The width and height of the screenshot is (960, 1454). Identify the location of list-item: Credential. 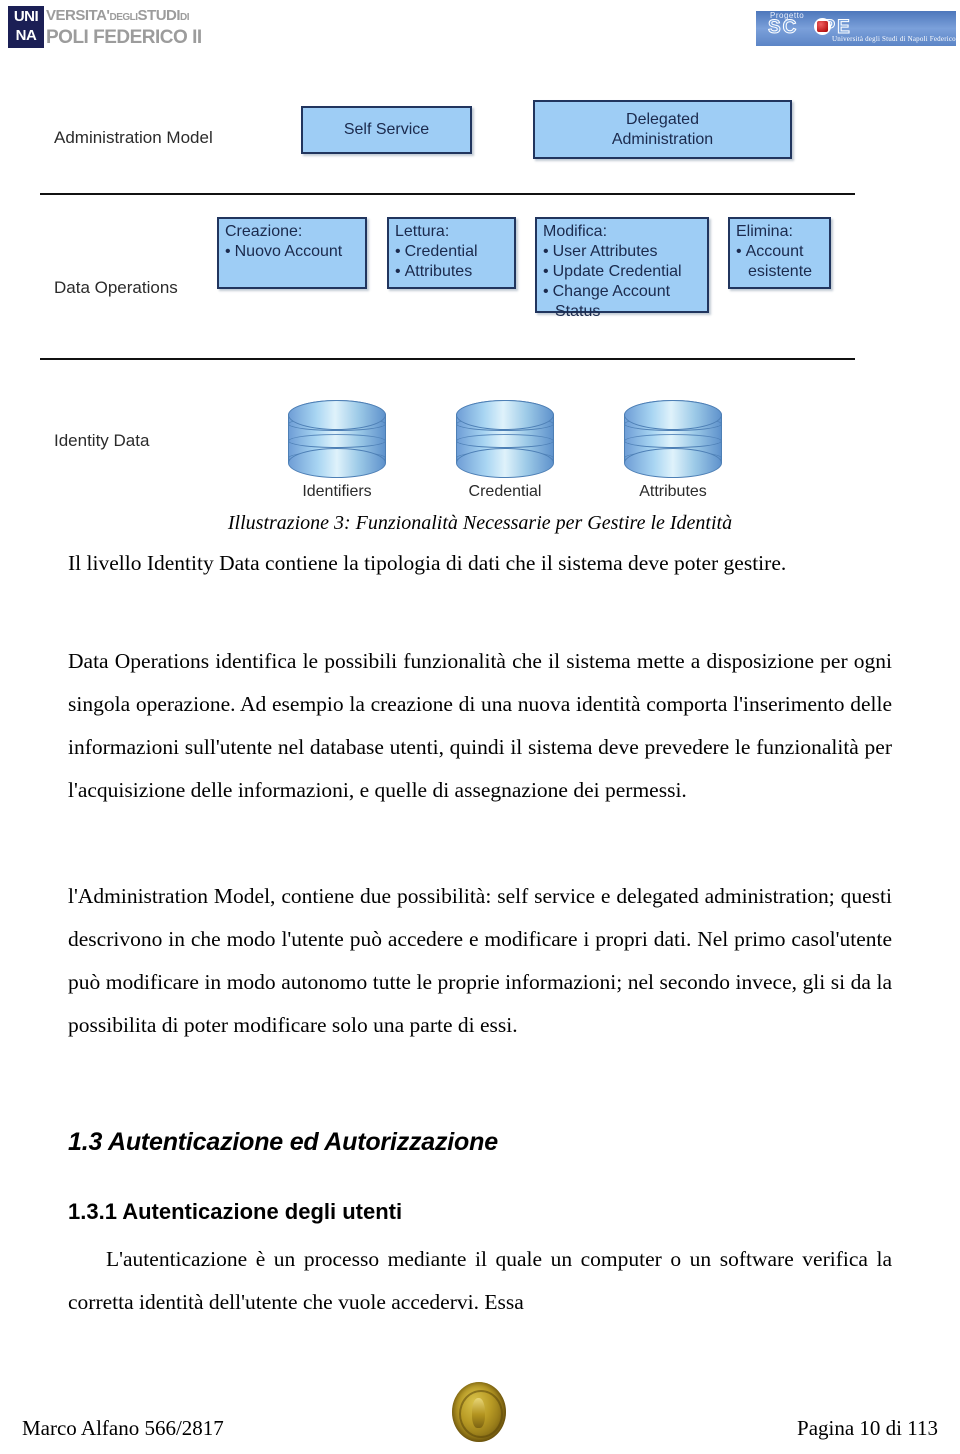
(452, 252).